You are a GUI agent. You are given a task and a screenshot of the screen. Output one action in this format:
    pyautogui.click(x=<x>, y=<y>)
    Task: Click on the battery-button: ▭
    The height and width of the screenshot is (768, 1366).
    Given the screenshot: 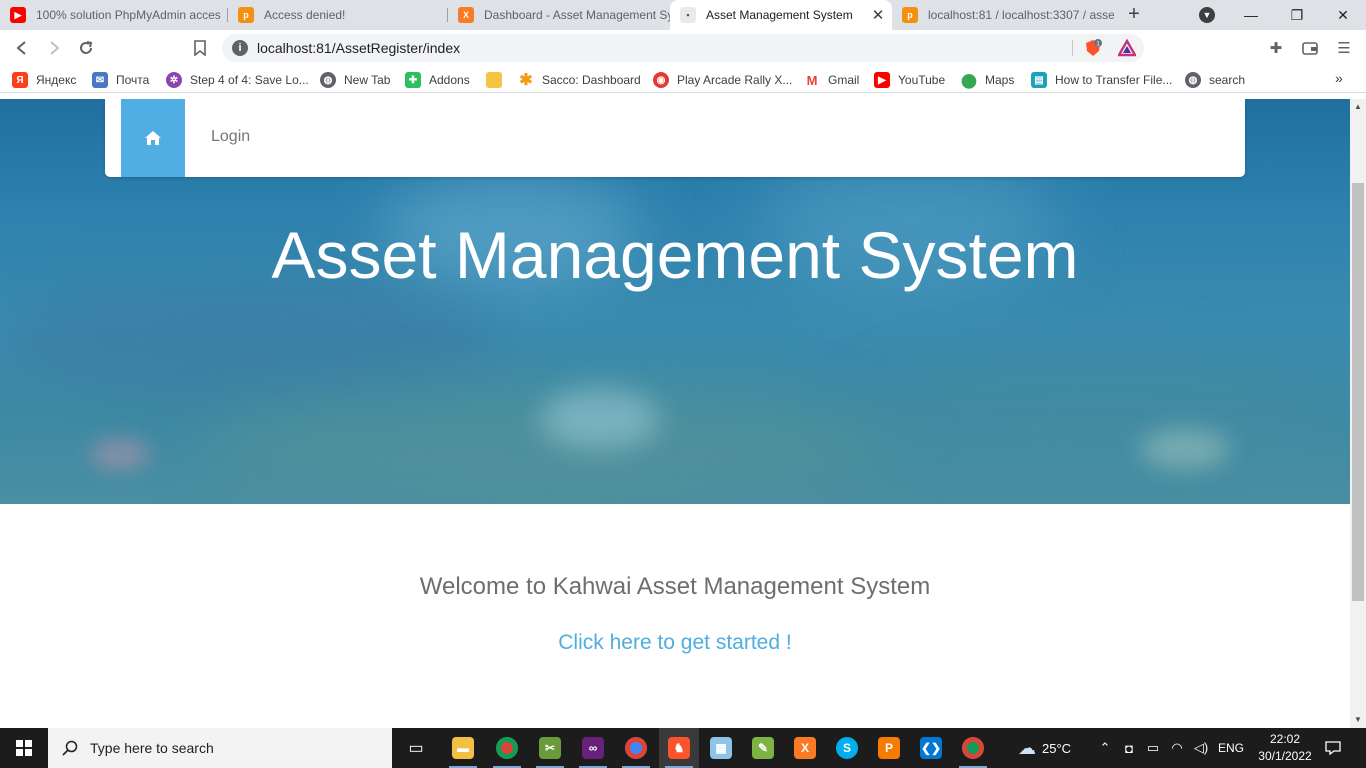 What is the action you would take?
    pyautogui.click(x=1153, y=748)
    